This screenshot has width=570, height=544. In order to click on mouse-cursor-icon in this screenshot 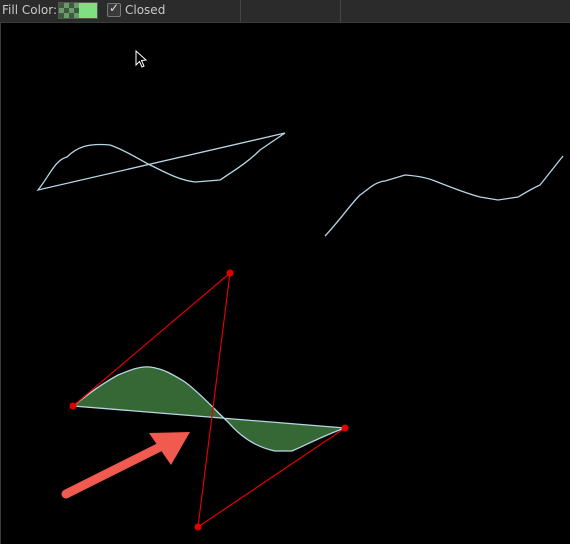, I will do `click(141, 58)`.